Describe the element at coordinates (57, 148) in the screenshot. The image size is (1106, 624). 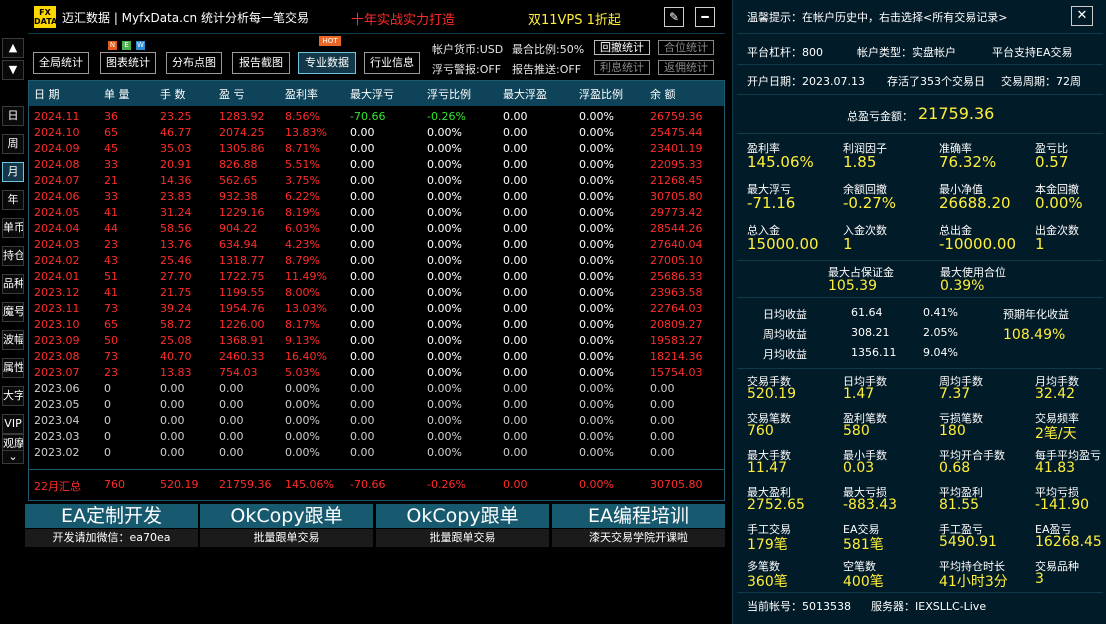
I see `table-cell: 2024.09` at that location.